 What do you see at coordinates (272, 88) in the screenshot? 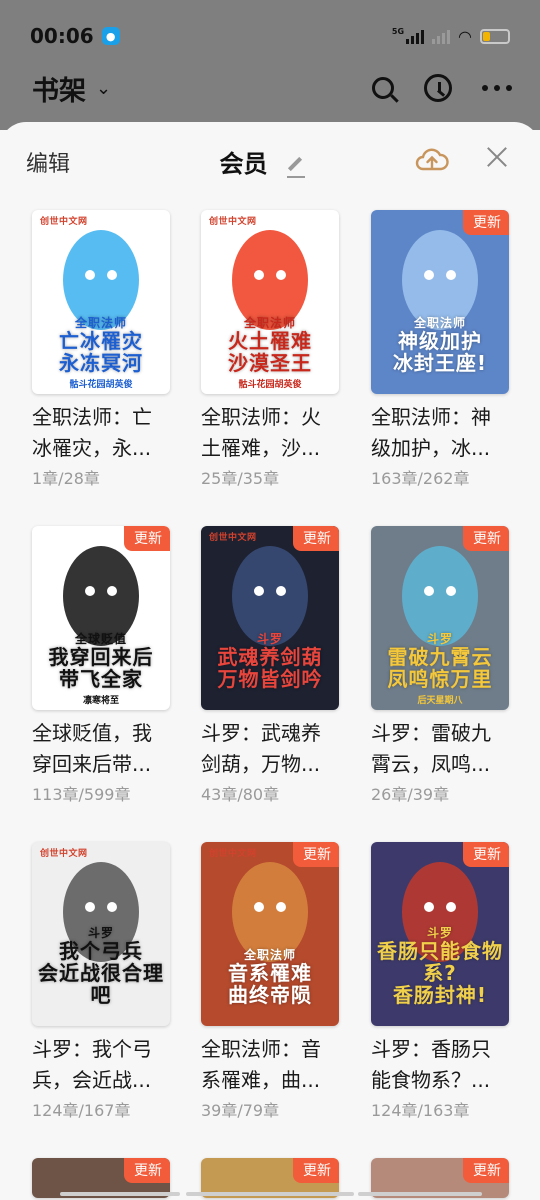
I see `shelf-header: 书架 ⌄` at bounding box center [272, 88].